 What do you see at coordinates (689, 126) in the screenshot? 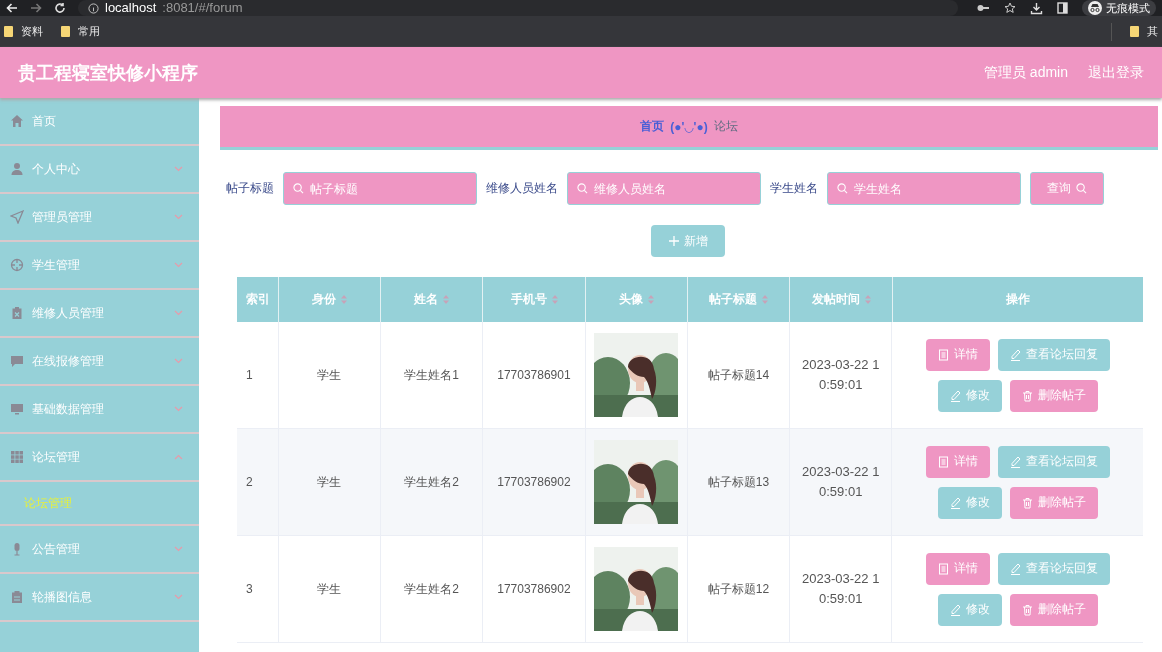
I see `emoticon-text: (●'◡'●)` at bounding box center [689, 126].